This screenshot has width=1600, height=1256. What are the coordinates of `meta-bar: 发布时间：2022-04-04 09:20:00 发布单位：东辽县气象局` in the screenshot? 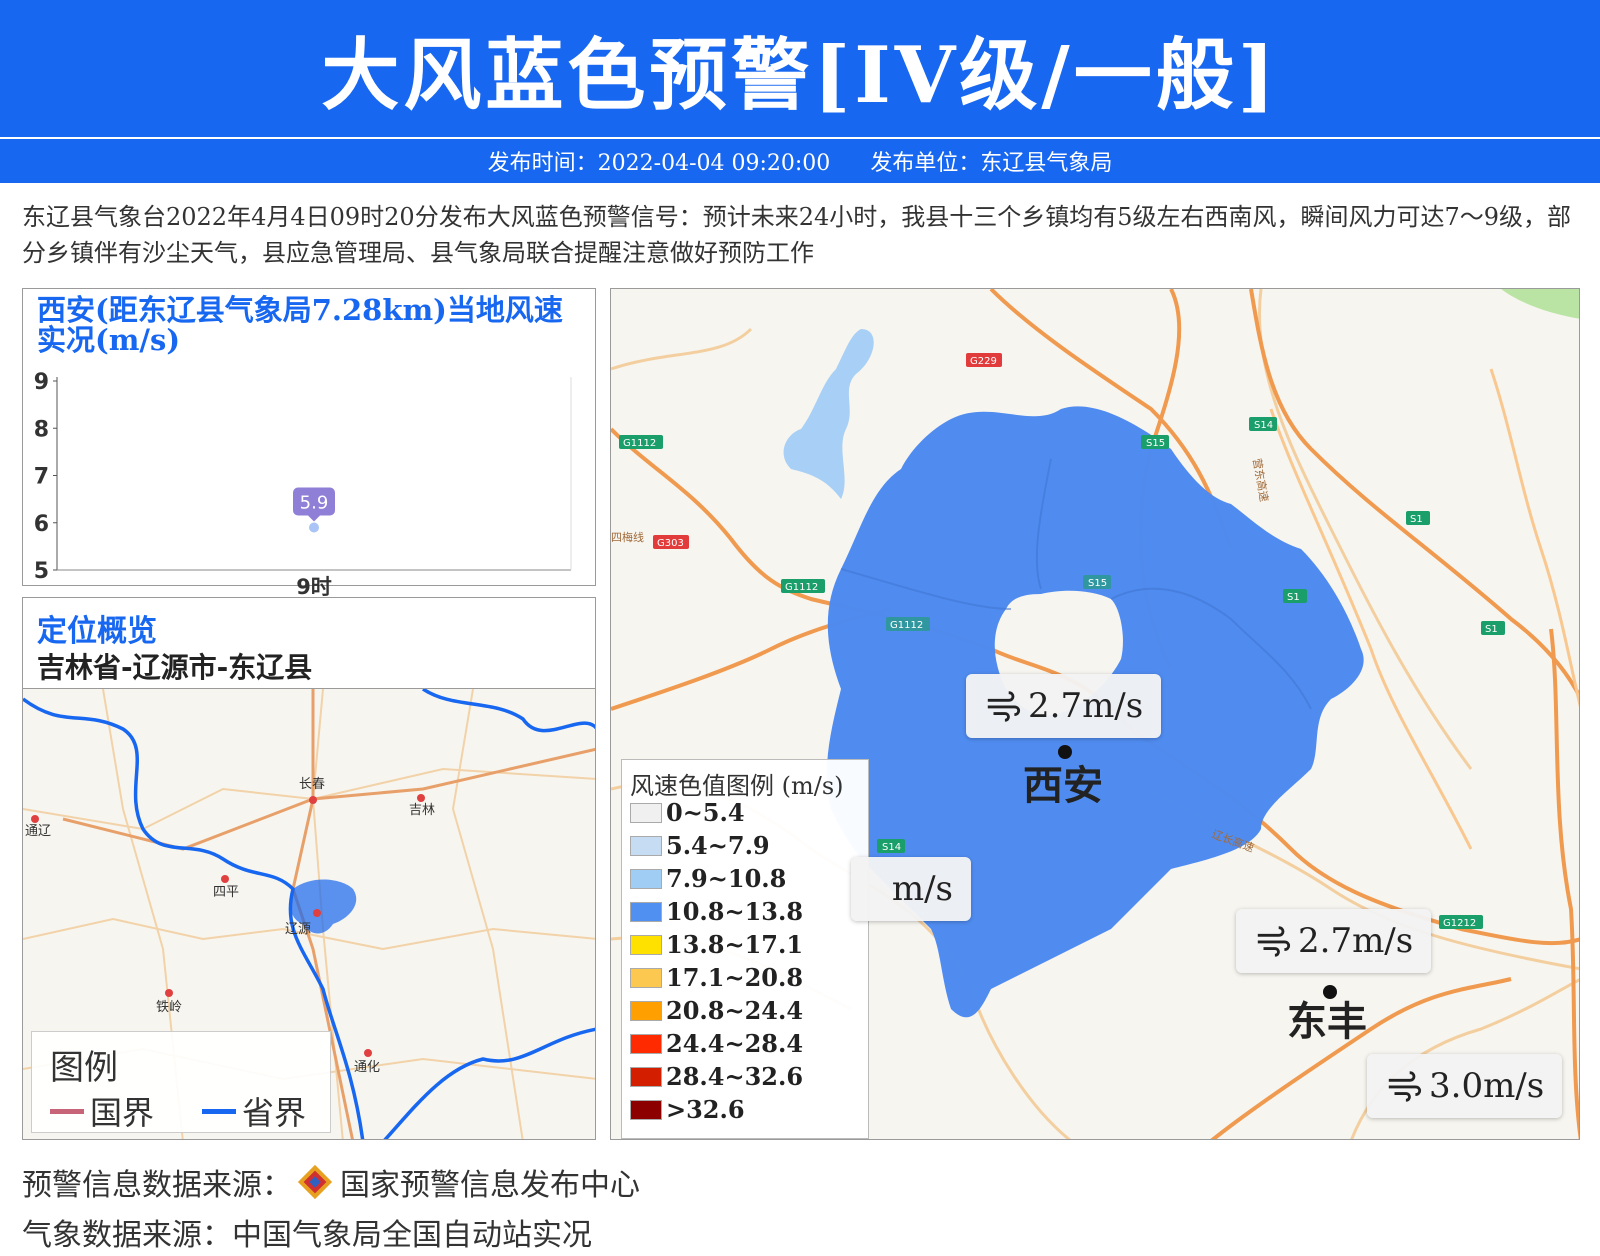 It's located at (800, 161).